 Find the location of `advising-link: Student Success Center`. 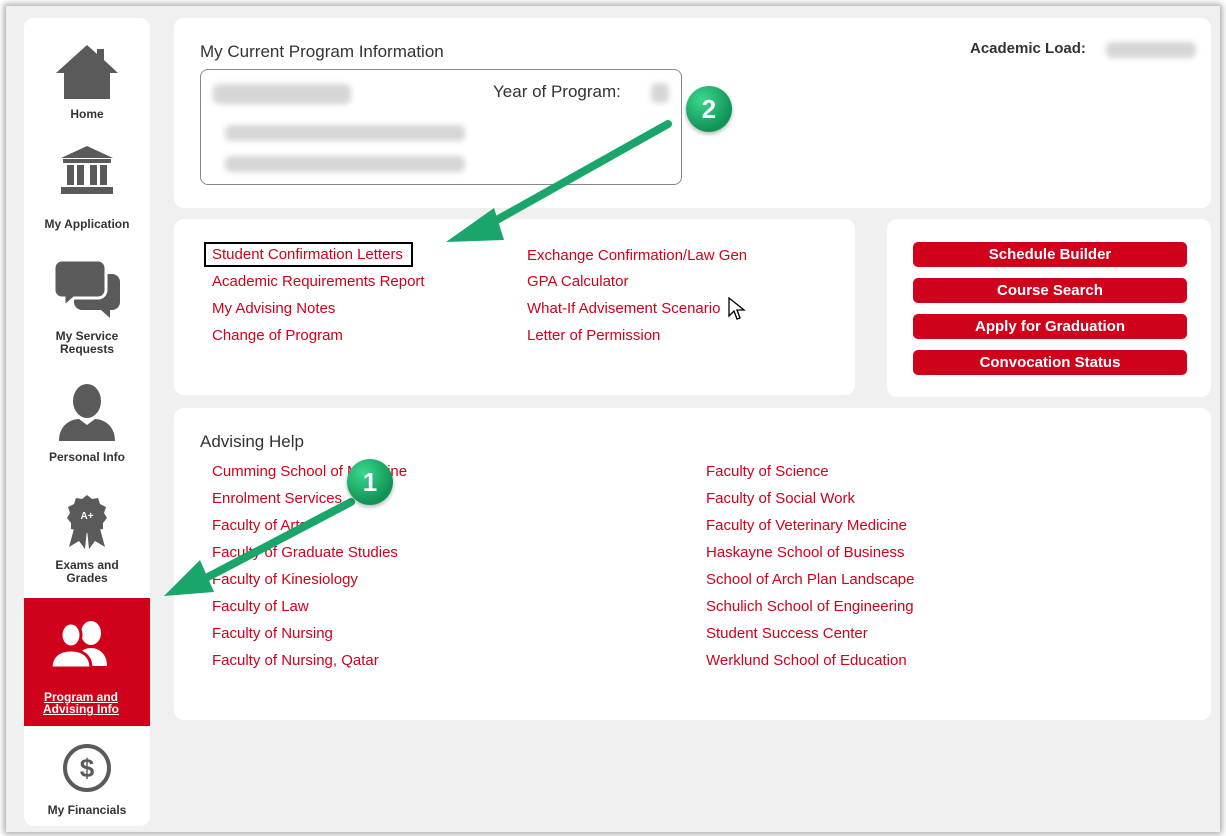

advising-link: Student Success Center is located at coordinates (787, 633).